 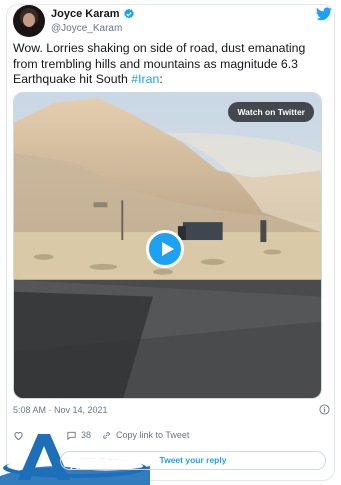 I want to click on author-name-row: Joyce Karam, so click(x=93, y=14).